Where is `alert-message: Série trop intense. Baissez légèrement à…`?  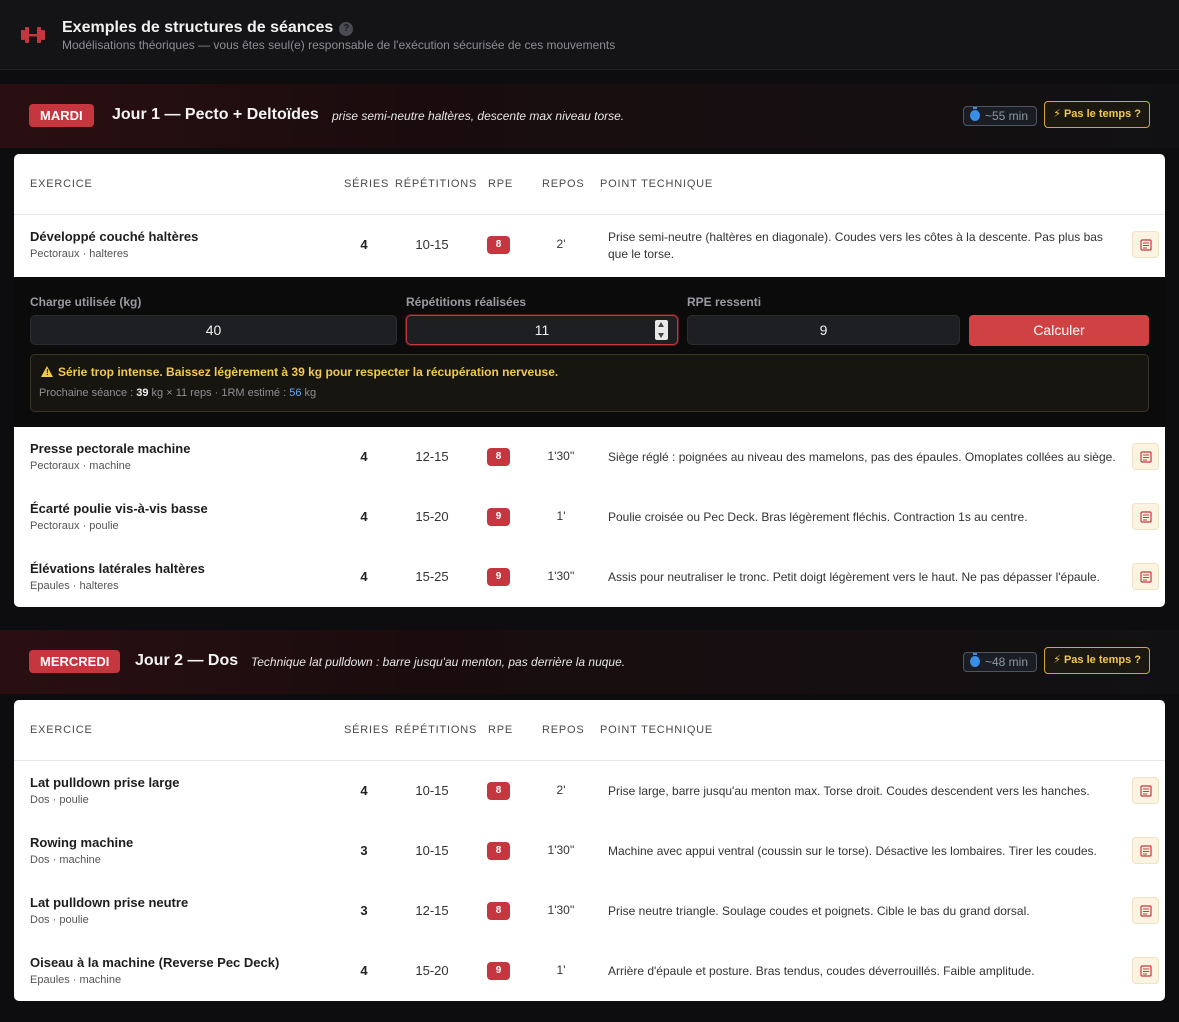
alert-message: Série trop intense. Baissez légèrement à… is located at coordinates (308, 372).